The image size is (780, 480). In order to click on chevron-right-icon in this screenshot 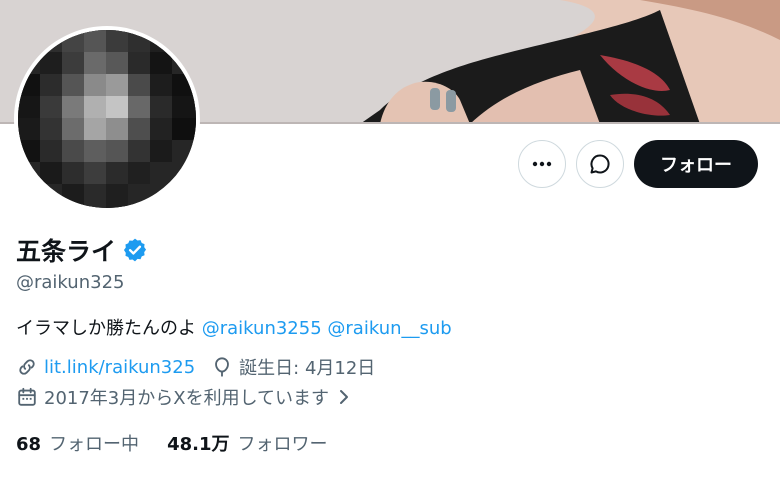, I will do `click(344, 397)`.